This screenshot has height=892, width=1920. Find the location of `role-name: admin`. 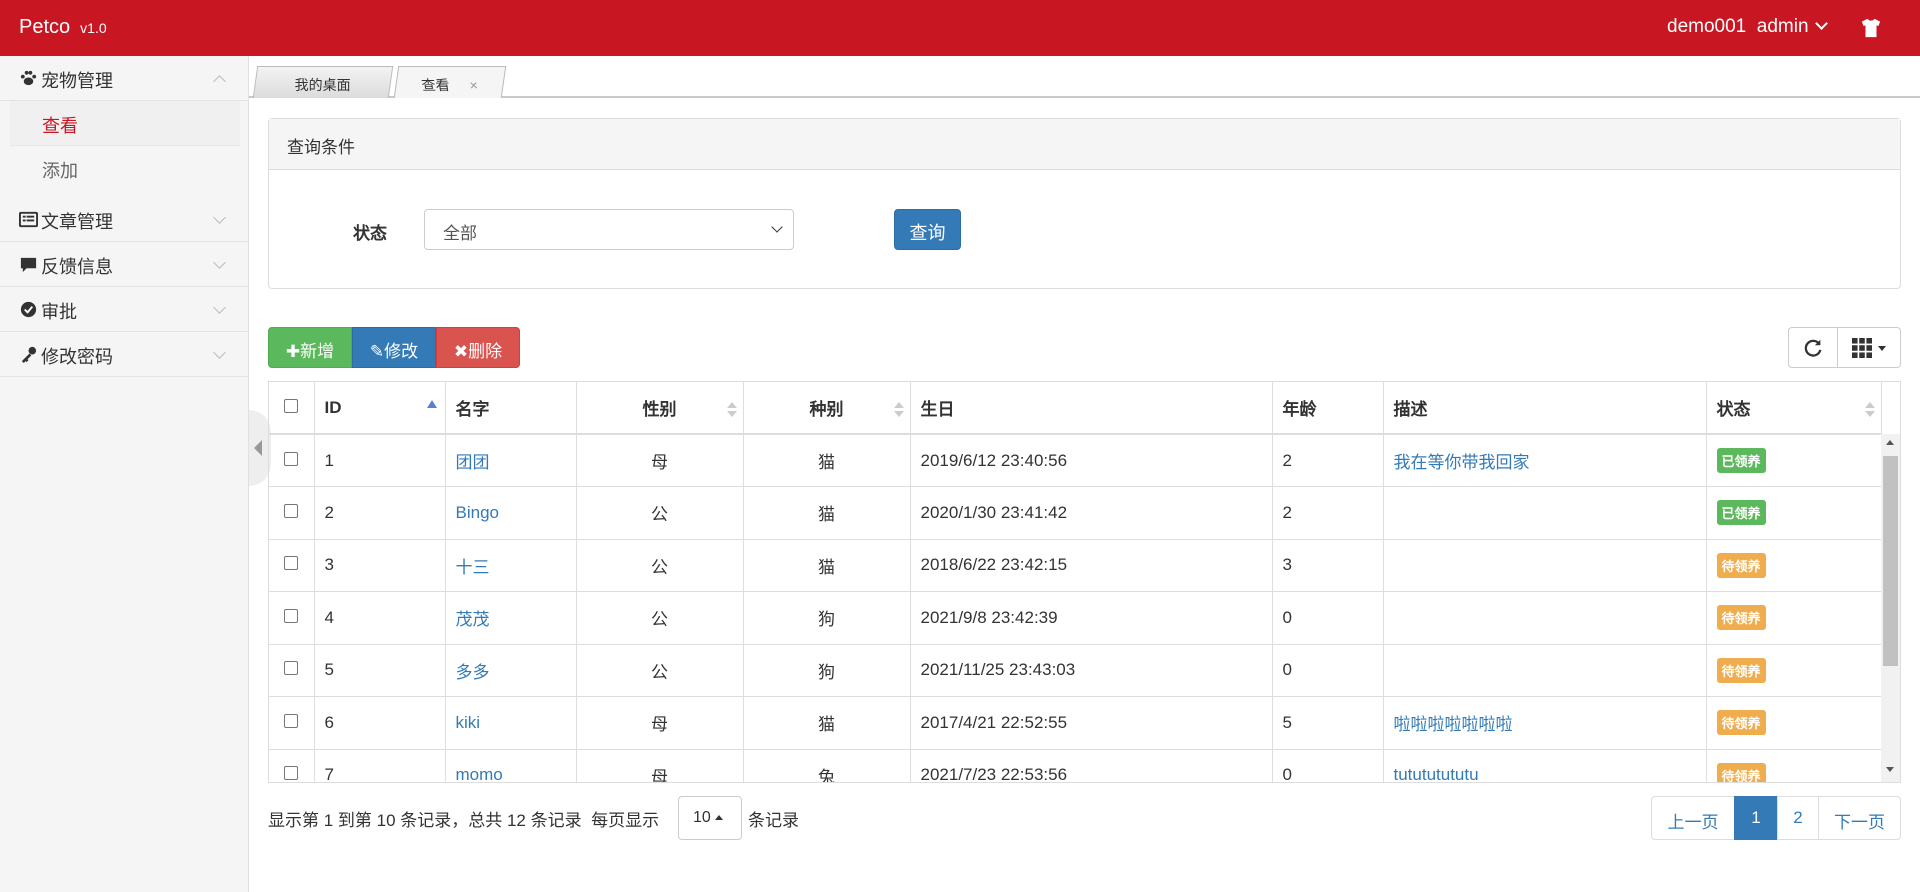

role-name: admin is located at coordinates (1782, 26).